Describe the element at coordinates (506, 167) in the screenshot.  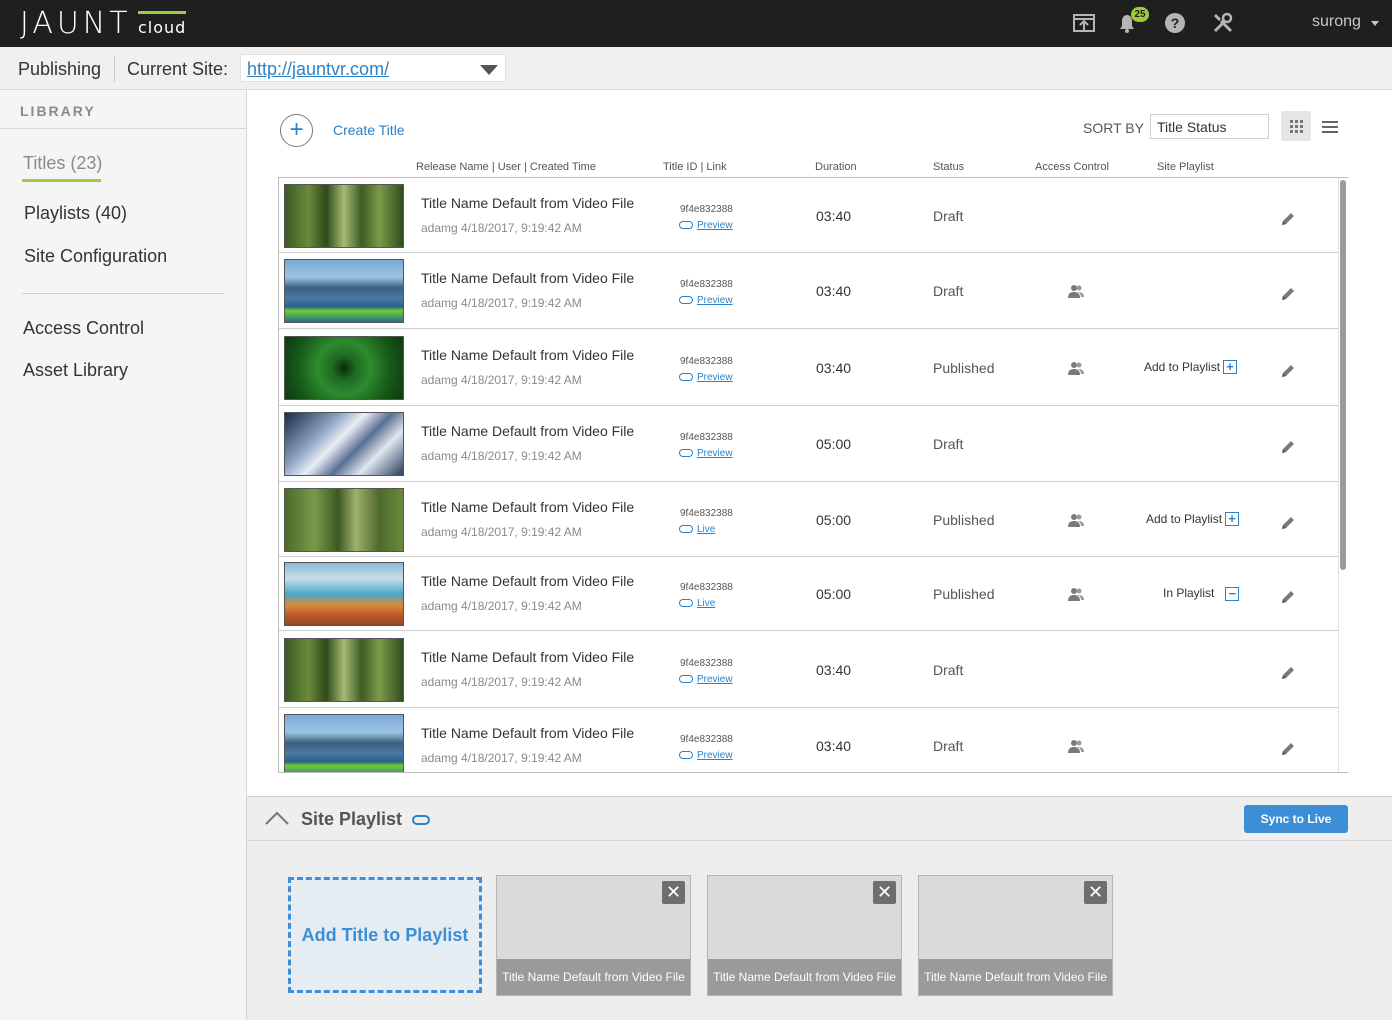
I see `column-header-release: Release Name | User | Created Time` at that location.